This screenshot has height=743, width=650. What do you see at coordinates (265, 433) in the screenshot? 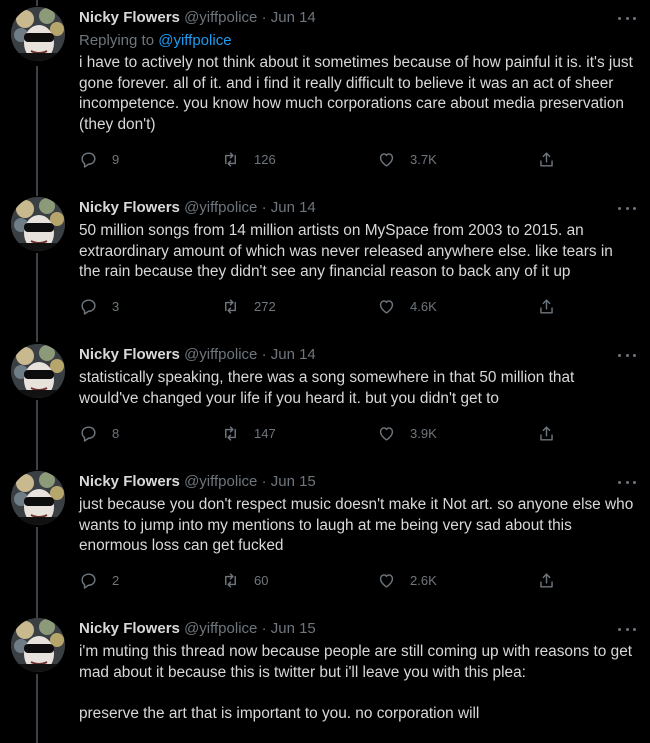
I see `retweet-count: 147` at bounding box center [265, 433].